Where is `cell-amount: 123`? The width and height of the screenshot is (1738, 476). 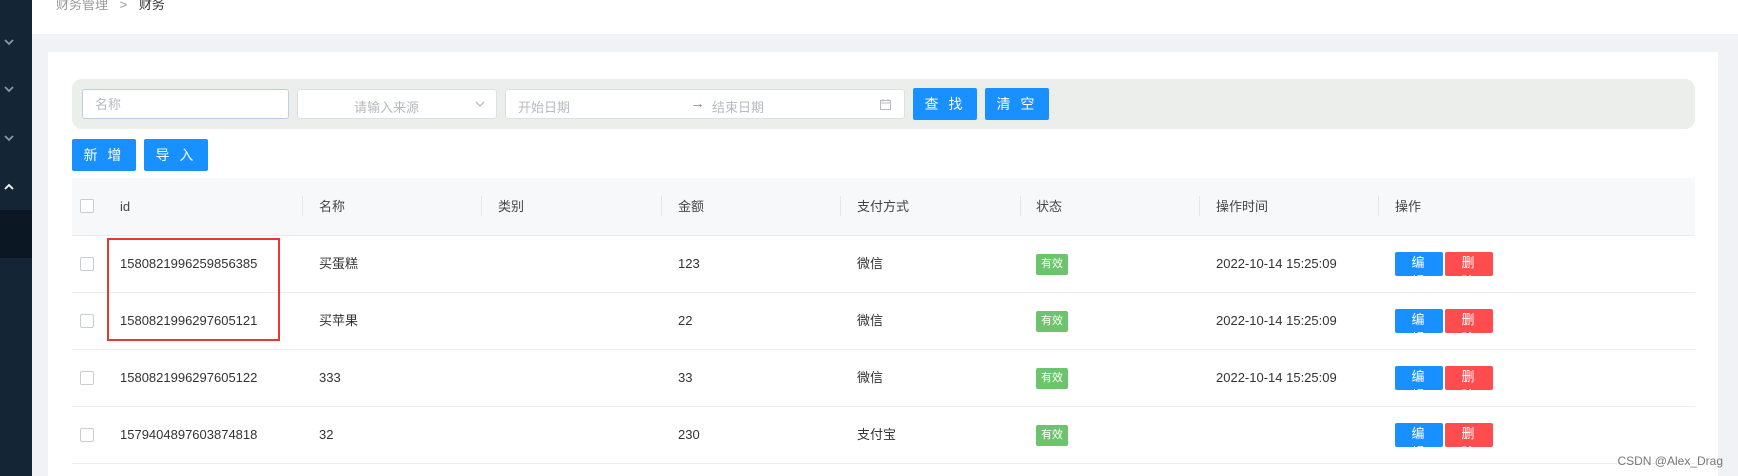
cell-amount: 123 is located at coordinates (689, 263).